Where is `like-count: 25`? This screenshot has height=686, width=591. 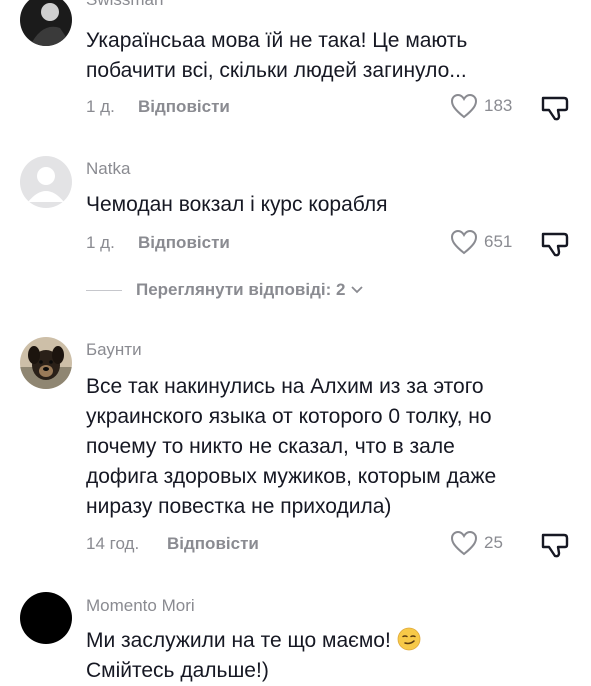 like-count: 25 is located at coordinates (493, 542).